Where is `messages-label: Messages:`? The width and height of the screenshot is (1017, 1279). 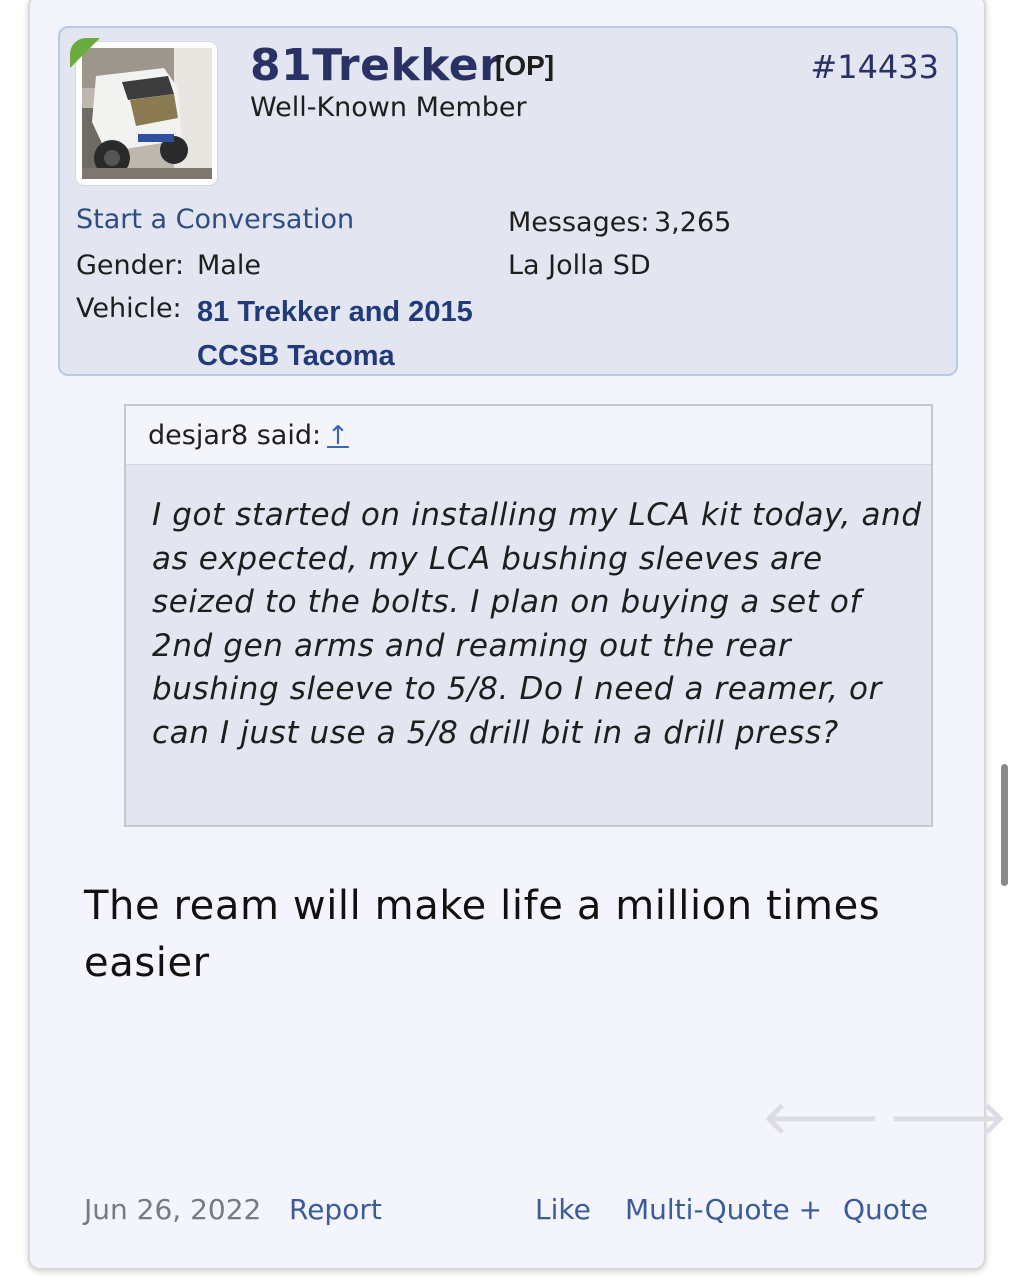
messages-label: Messages: is located at coordinates (579, 222).